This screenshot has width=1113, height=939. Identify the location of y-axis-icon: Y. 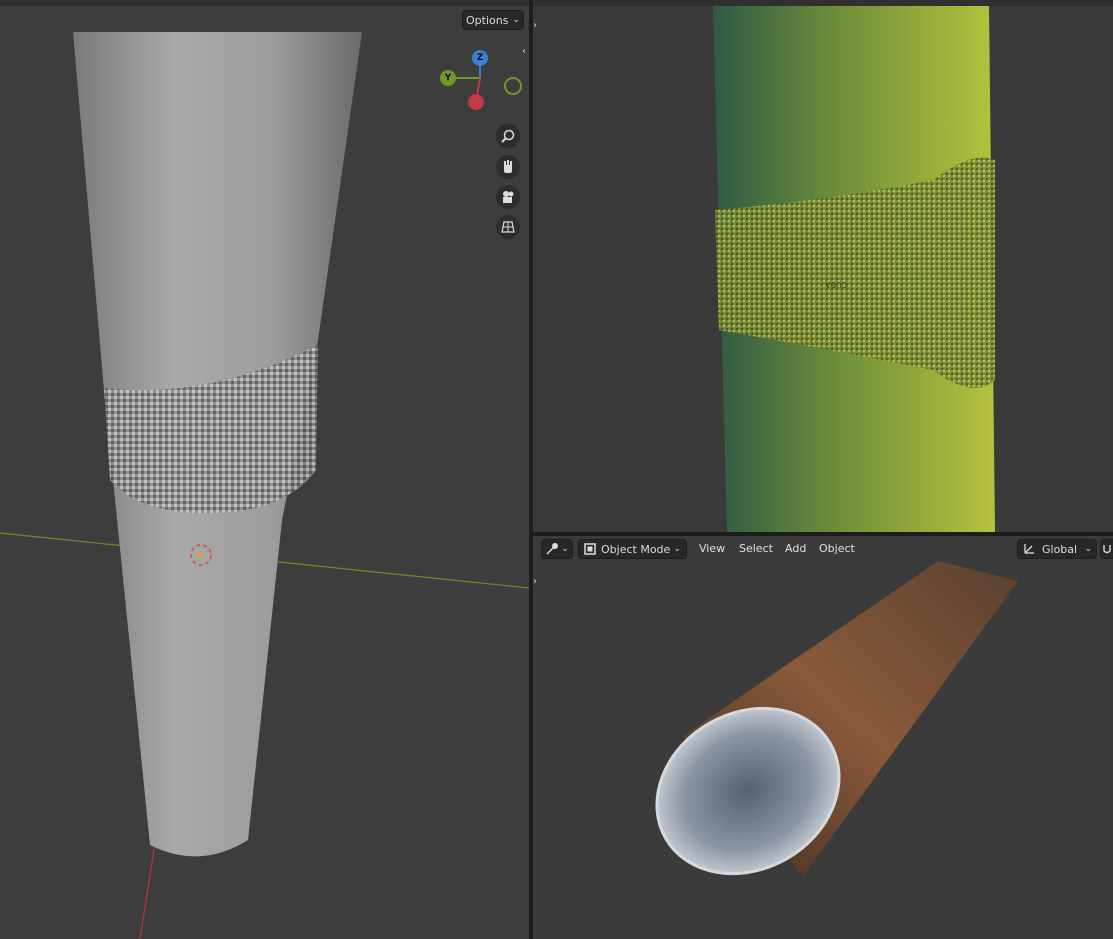
(448, 78).